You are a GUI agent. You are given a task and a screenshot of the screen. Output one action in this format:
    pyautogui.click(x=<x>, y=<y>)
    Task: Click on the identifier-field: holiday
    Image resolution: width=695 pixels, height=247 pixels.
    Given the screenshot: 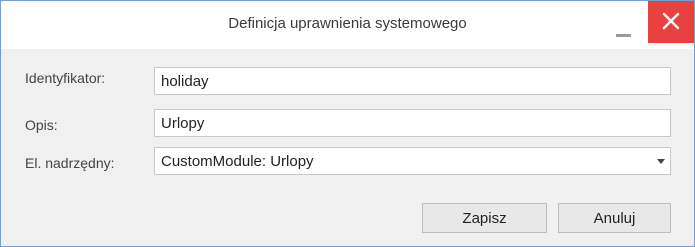 What is the action you would take?
    pyautogui.click(x=412, y=81)
    